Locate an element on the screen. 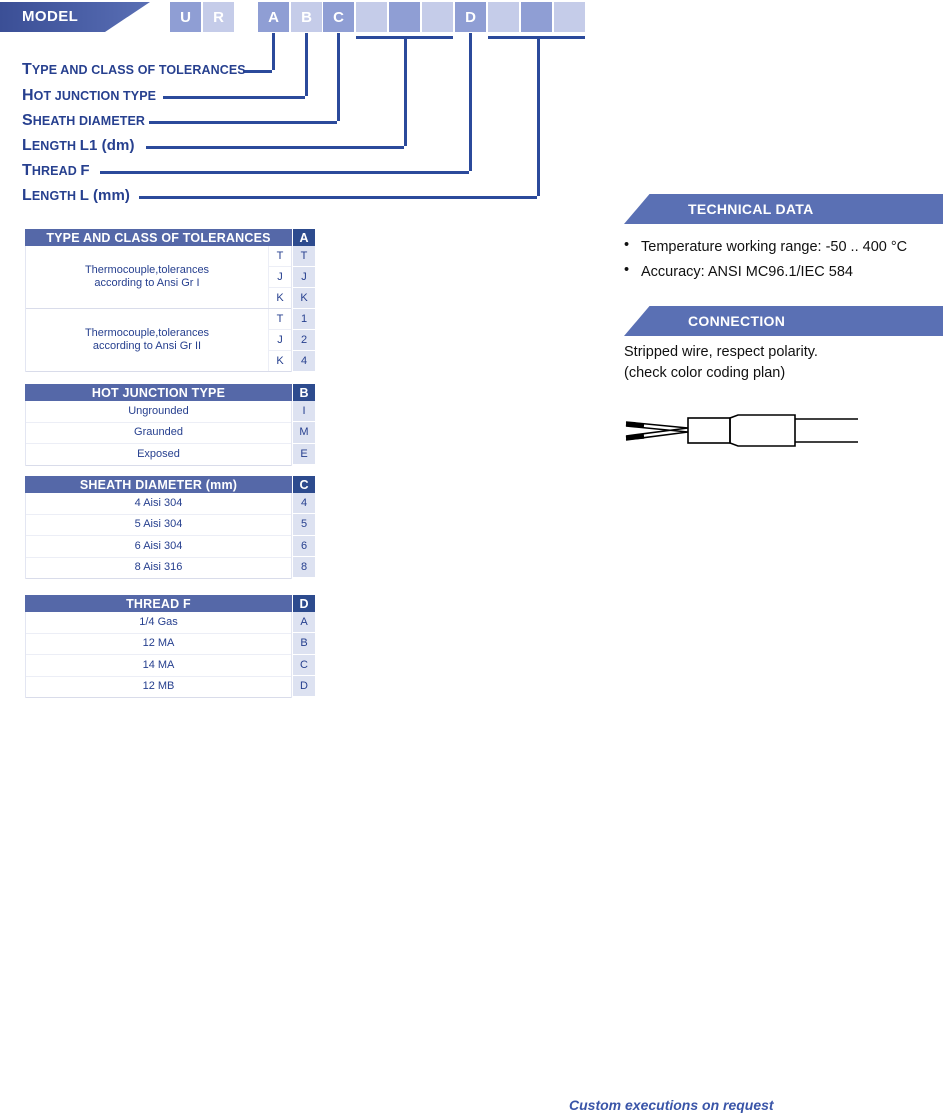  table-code-column: C4568 is located at coordinates (304, 527).